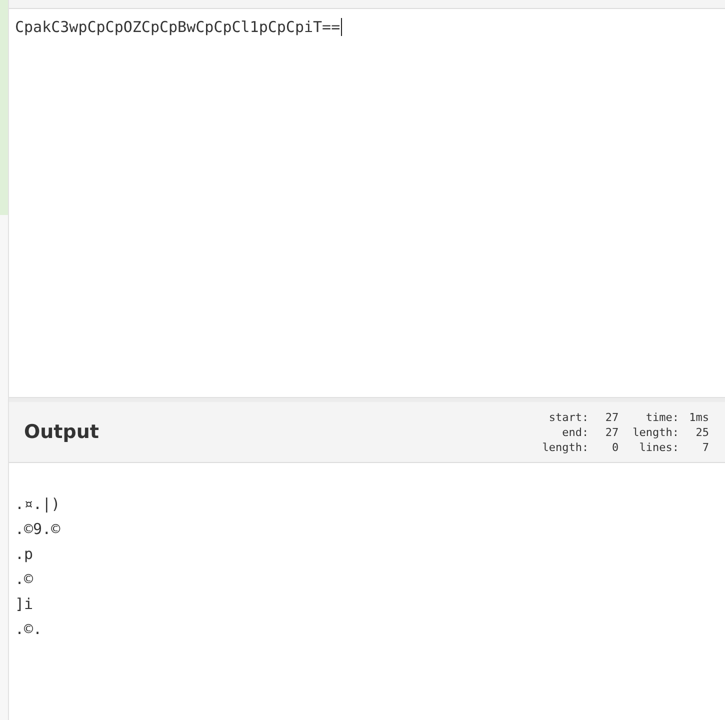  I want to click on output-line: .©, so click(24, 579).